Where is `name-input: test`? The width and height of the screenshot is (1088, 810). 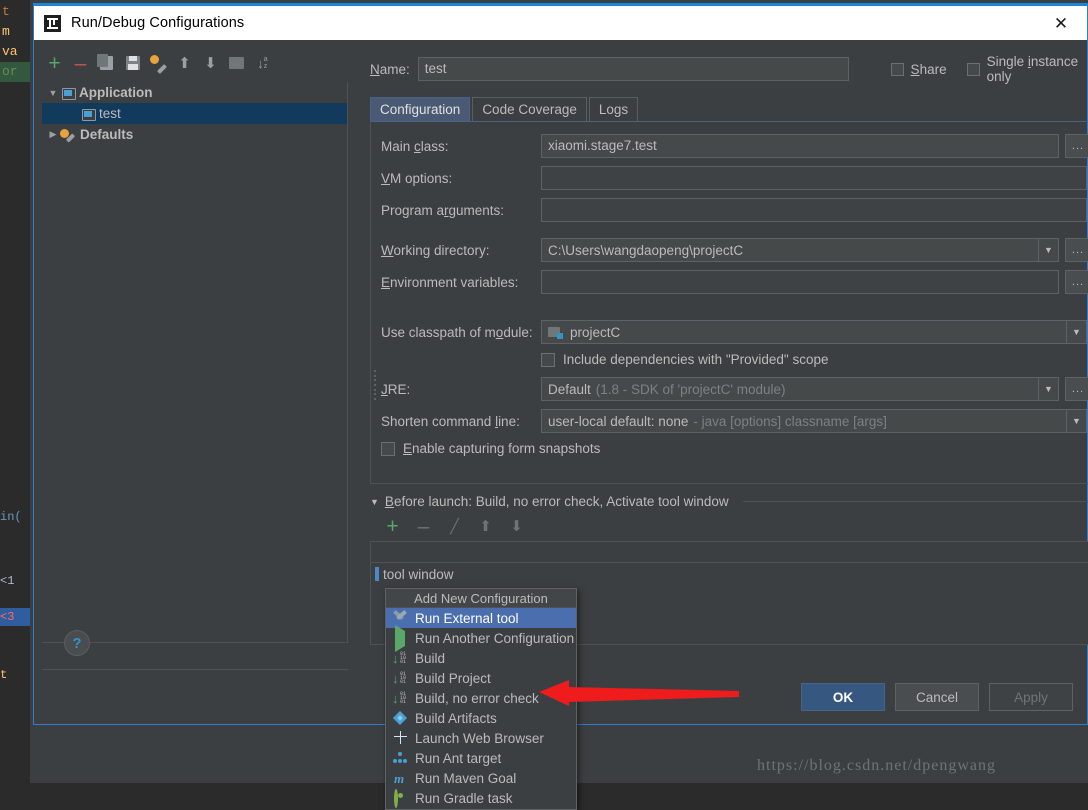 name-input: test is located at coordinates (633, 69).